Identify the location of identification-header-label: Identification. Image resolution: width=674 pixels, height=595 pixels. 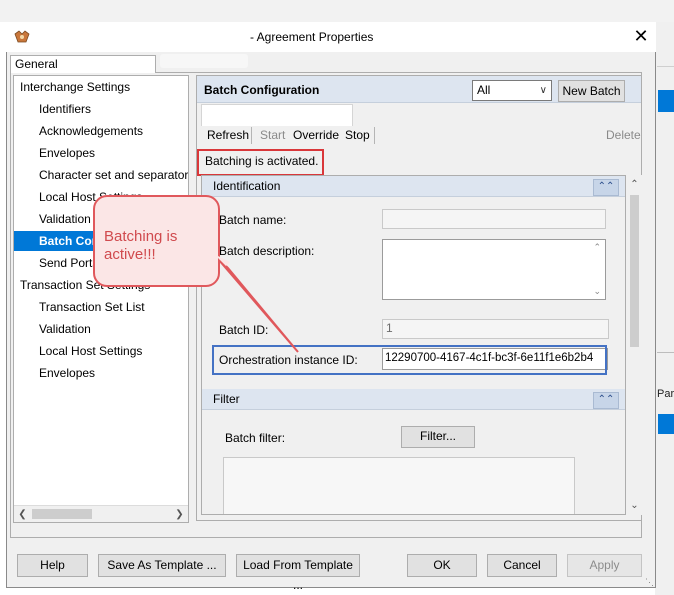
(247, 186).